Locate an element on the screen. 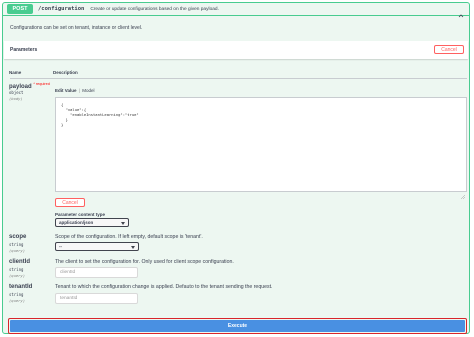  param-payload-name: payload * required is located at coordinates (29, 86).